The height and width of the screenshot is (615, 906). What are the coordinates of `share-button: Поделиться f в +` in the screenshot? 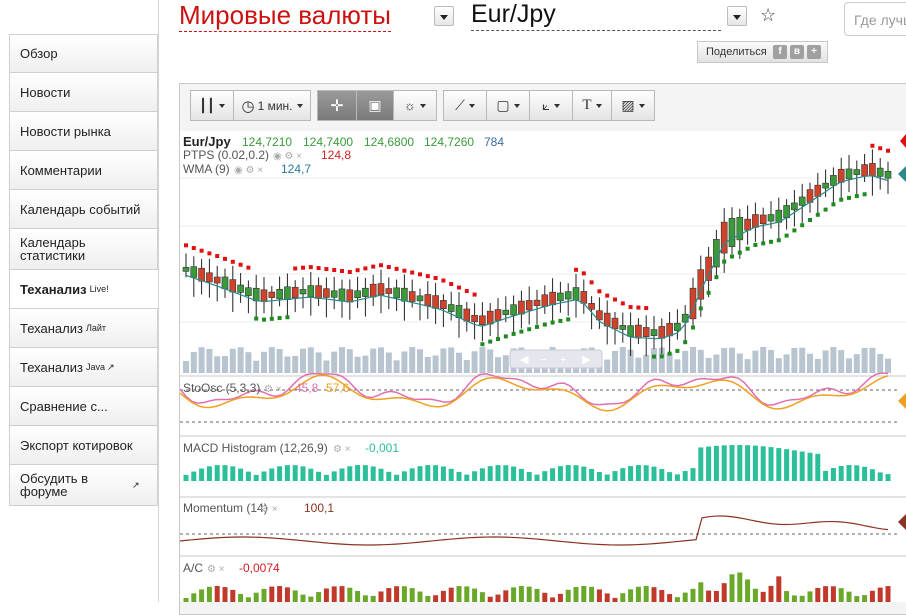 It's located at (762, 52).